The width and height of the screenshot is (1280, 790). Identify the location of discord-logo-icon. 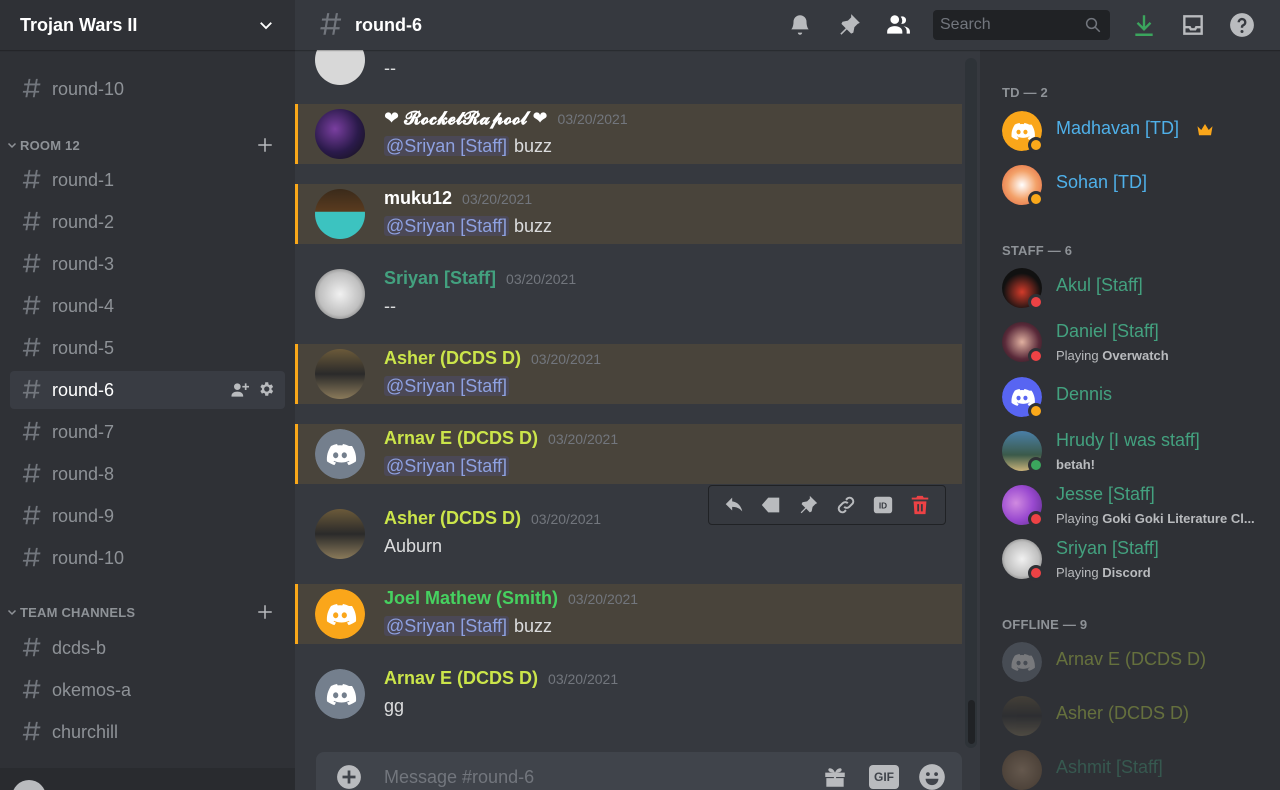
(340, 614).